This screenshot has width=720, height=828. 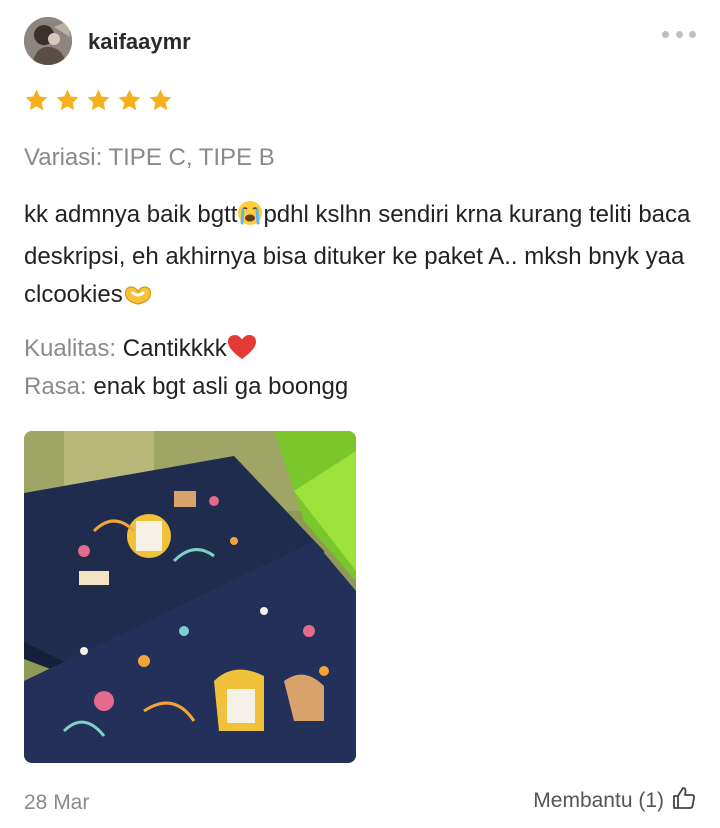 What do you see at coordinates (221, 386) in the screenshot?
I see `attribute-value: enak bgt asli ga boongg` at bounding box center [221, 386].